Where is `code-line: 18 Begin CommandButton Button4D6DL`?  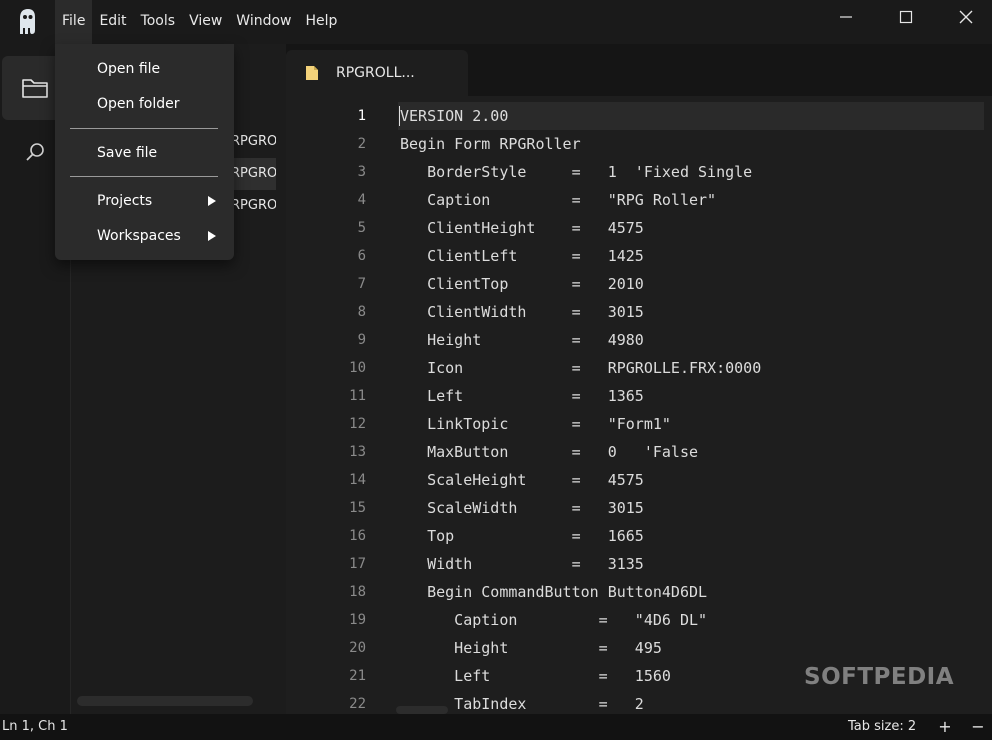 code-line: 18 Begin CommandButton Button4D6DL is located at coordinates (639, 592).